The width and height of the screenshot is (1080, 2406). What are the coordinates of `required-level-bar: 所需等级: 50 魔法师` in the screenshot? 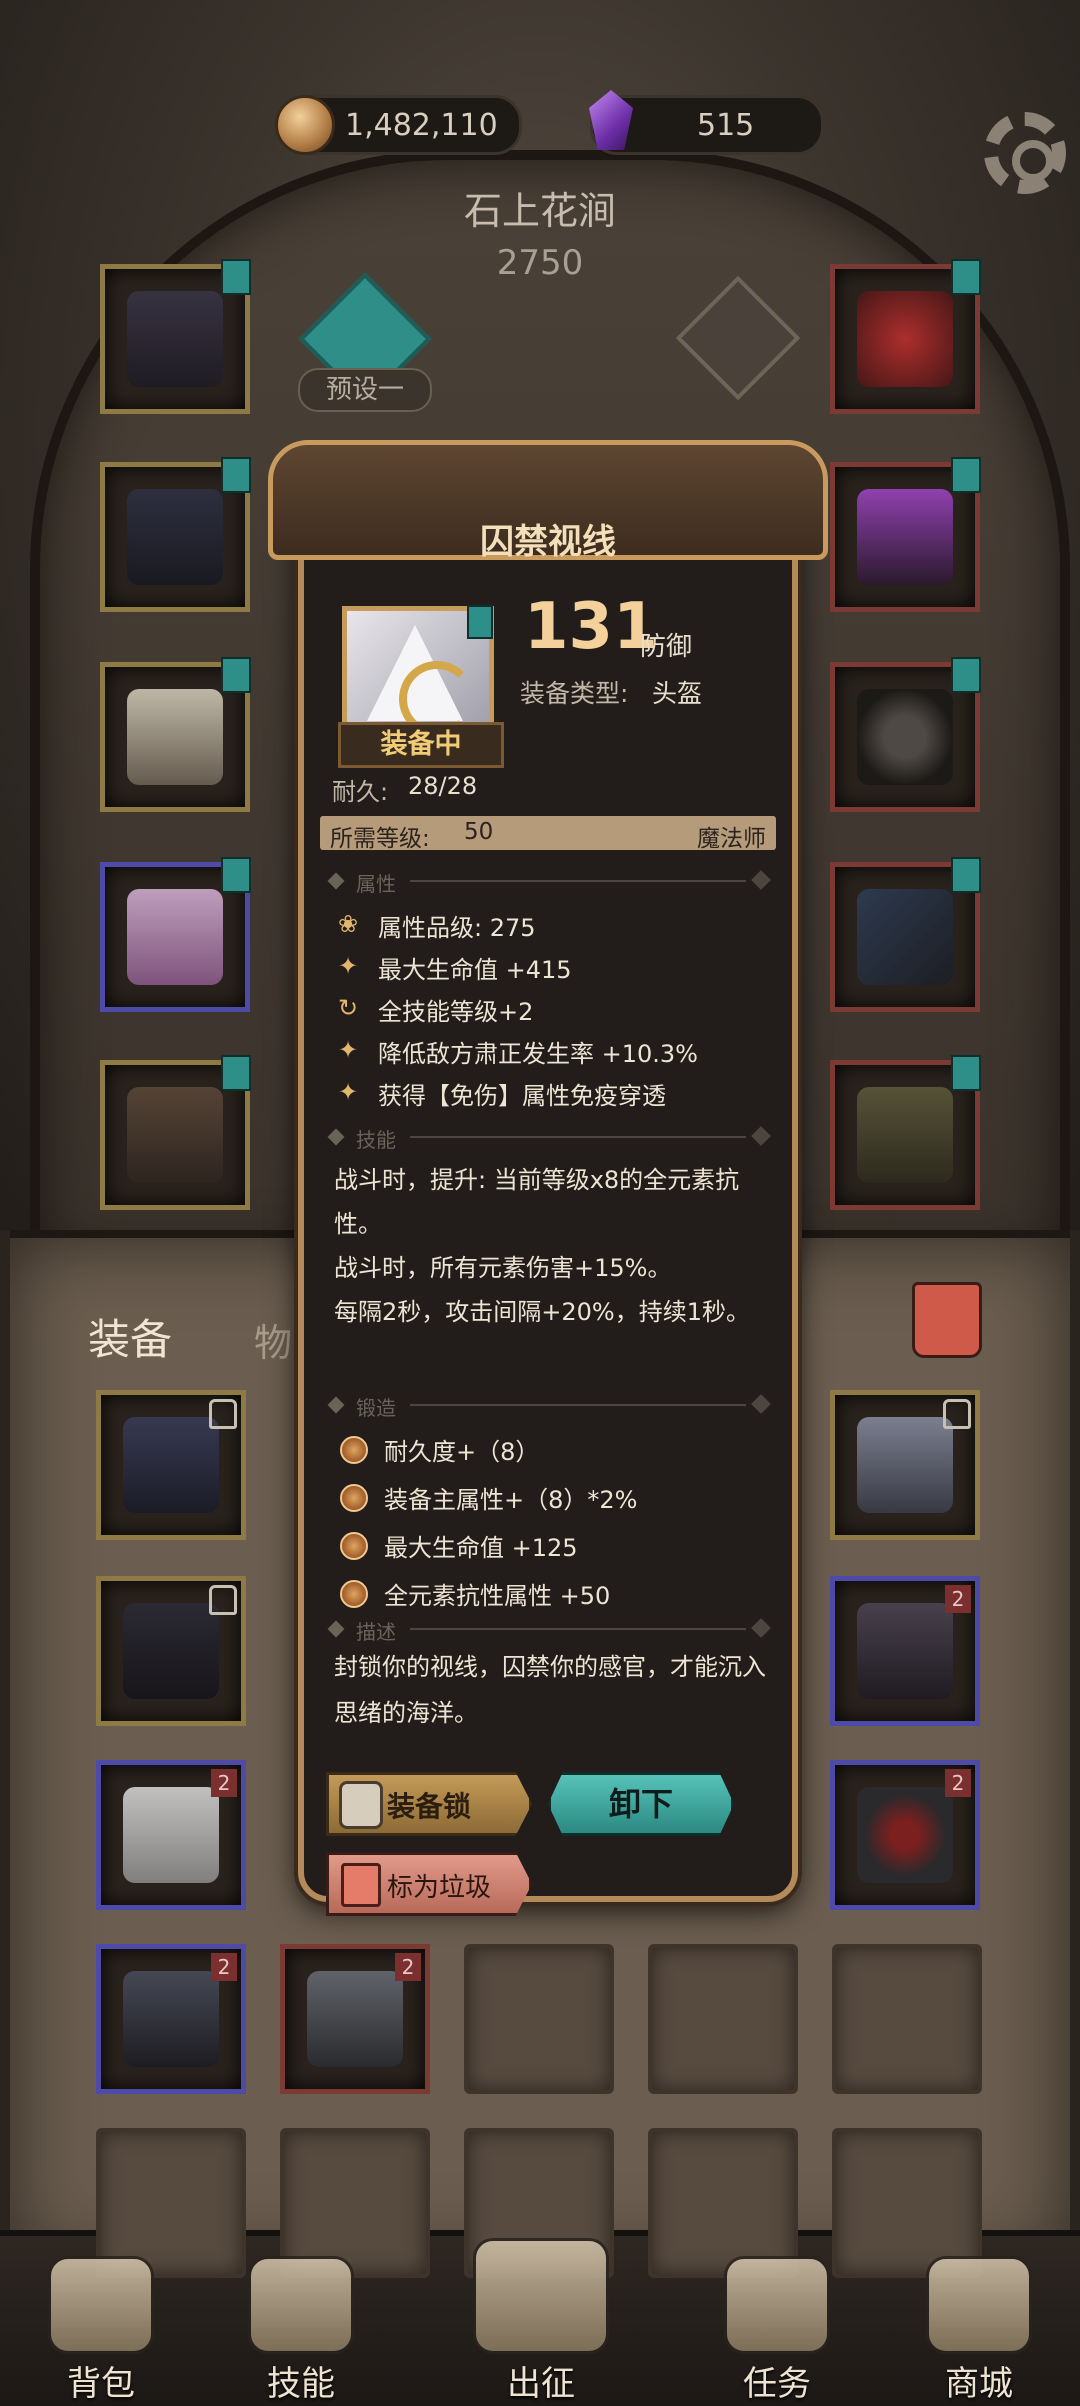 It's located at (548, 834).